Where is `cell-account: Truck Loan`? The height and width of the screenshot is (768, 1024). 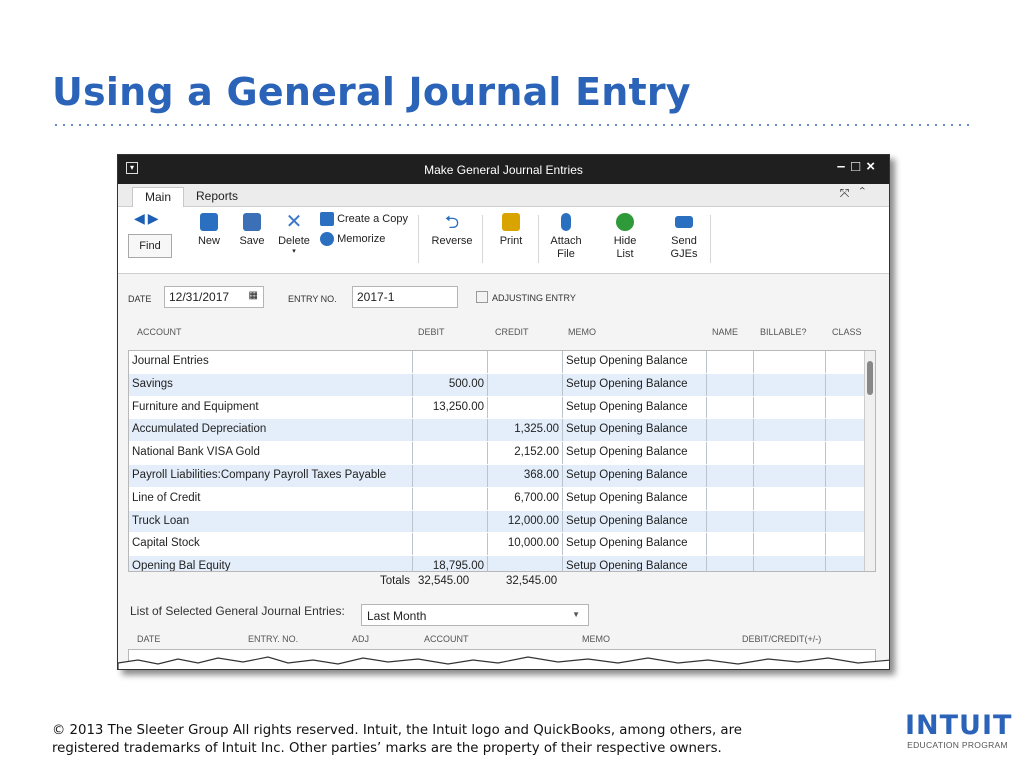 cell-account: Truck Loan is located at coordinates (271, 521).